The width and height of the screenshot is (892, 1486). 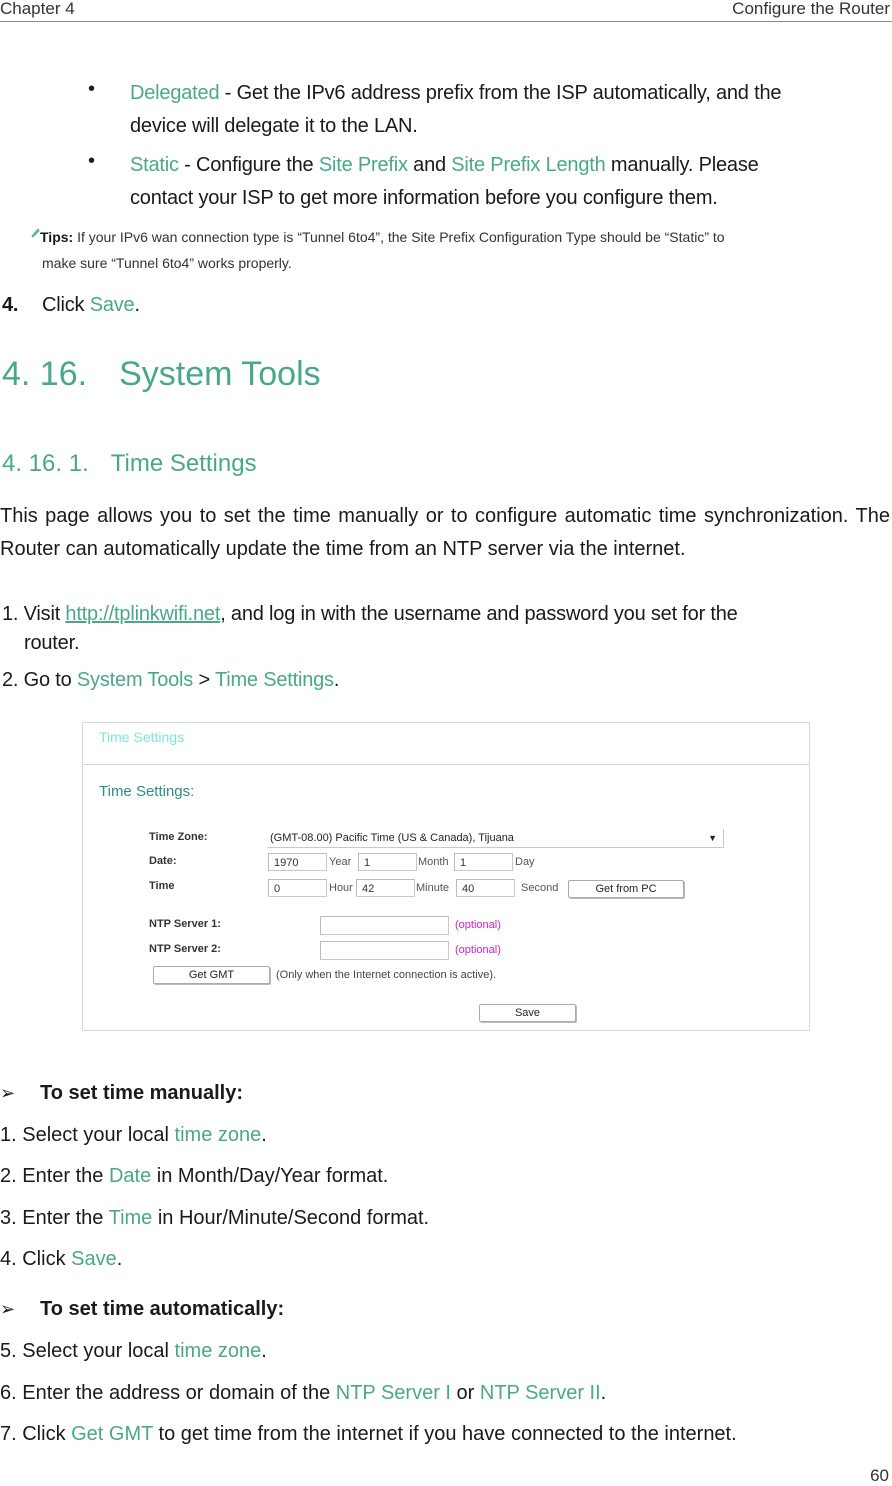 What do you see at coordinates (135, 680) in the screenshot?
I see `system-tools-link: System Tools` at bounding box center [135, 680].